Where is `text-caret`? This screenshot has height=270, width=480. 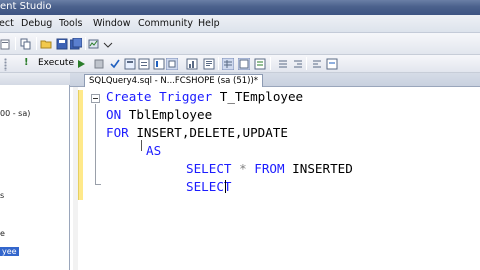
text-caret is located at coordinates (225, 186).